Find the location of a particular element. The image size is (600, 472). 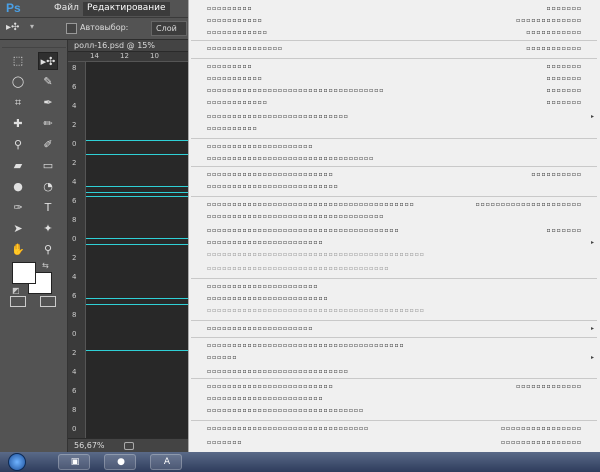

screen-mode-icon is located at coordinates (48, 301).